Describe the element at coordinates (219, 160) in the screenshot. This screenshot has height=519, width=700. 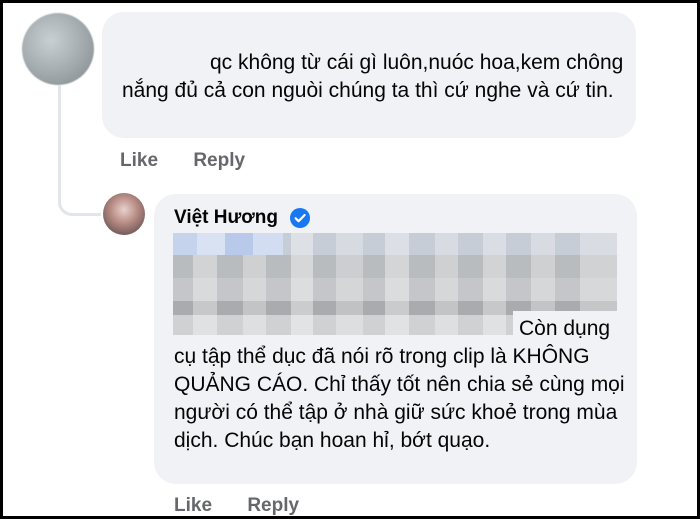
I see `comment-reply-button: Reply` at that location.